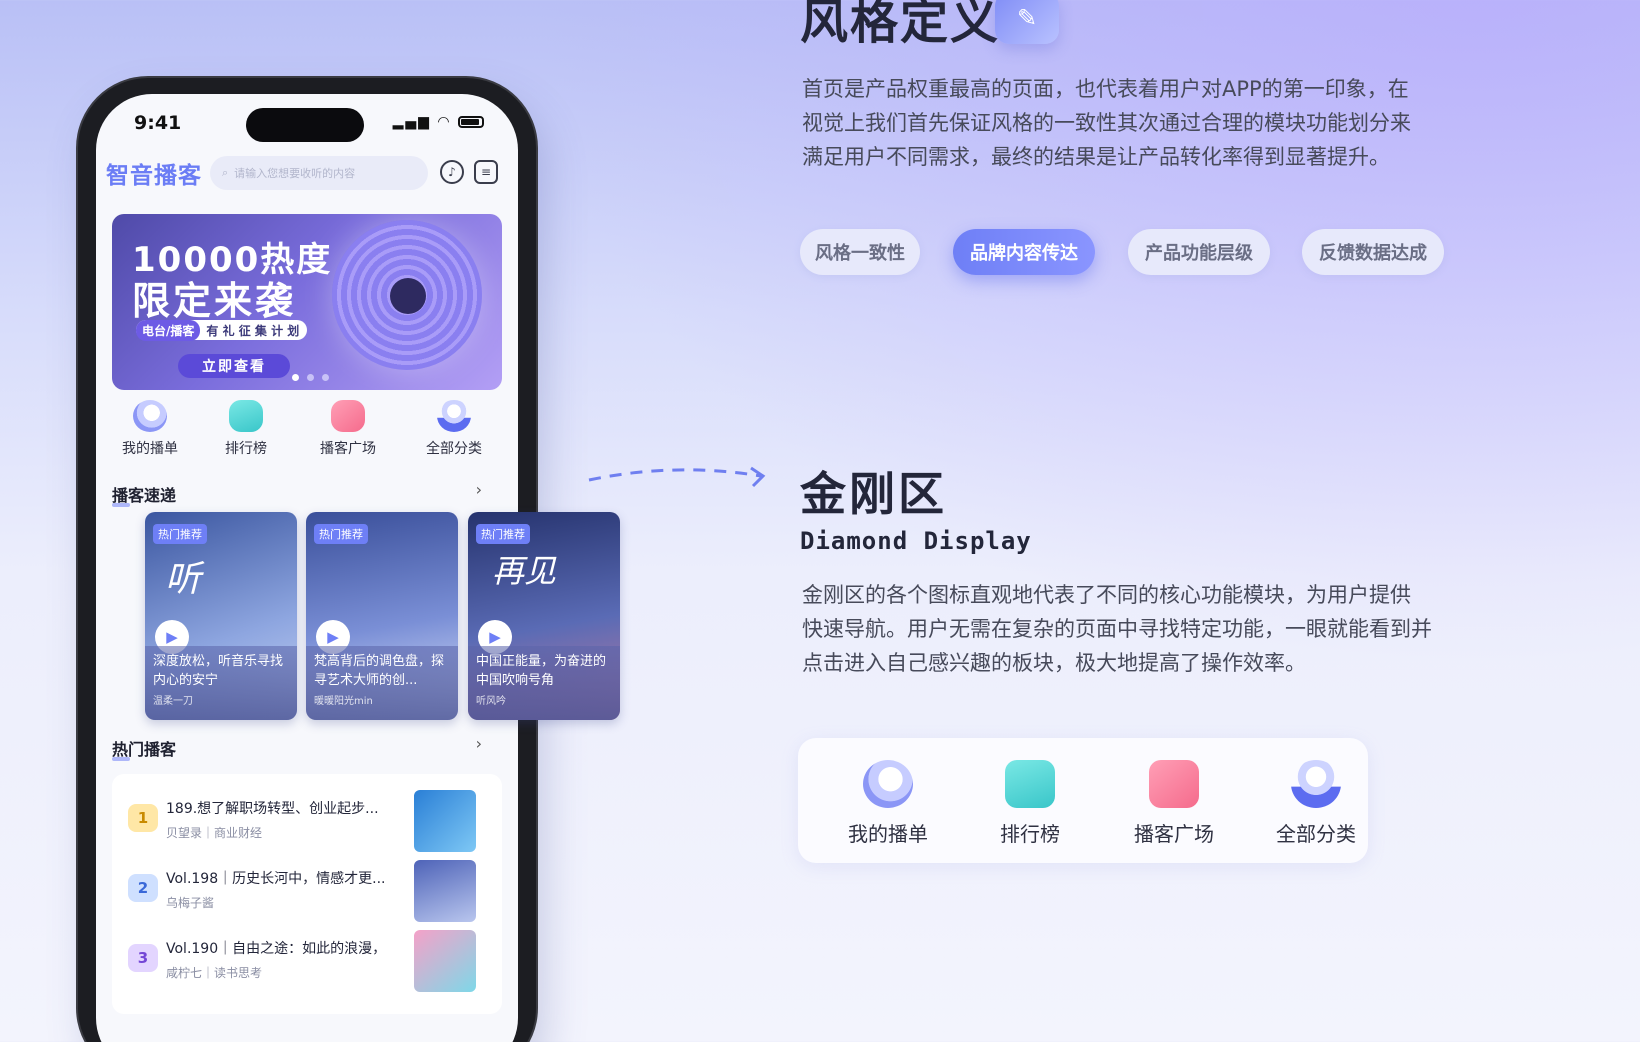  I want to click on kingkong-label: 播客广场, so click(348, 449).